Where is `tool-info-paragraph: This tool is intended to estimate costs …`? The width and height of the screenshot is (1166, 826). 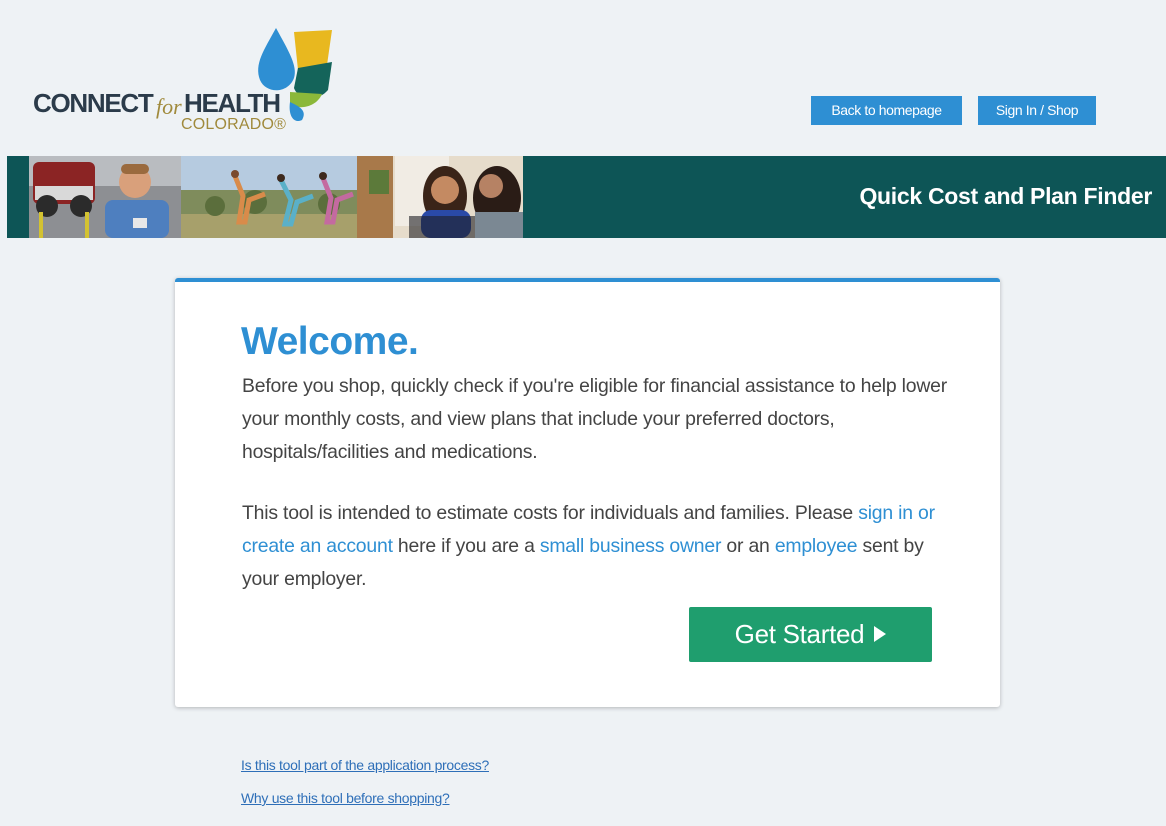
tool-info-paragraph: This tool is intended to estimate costs … is located at coordinates (602, 546).